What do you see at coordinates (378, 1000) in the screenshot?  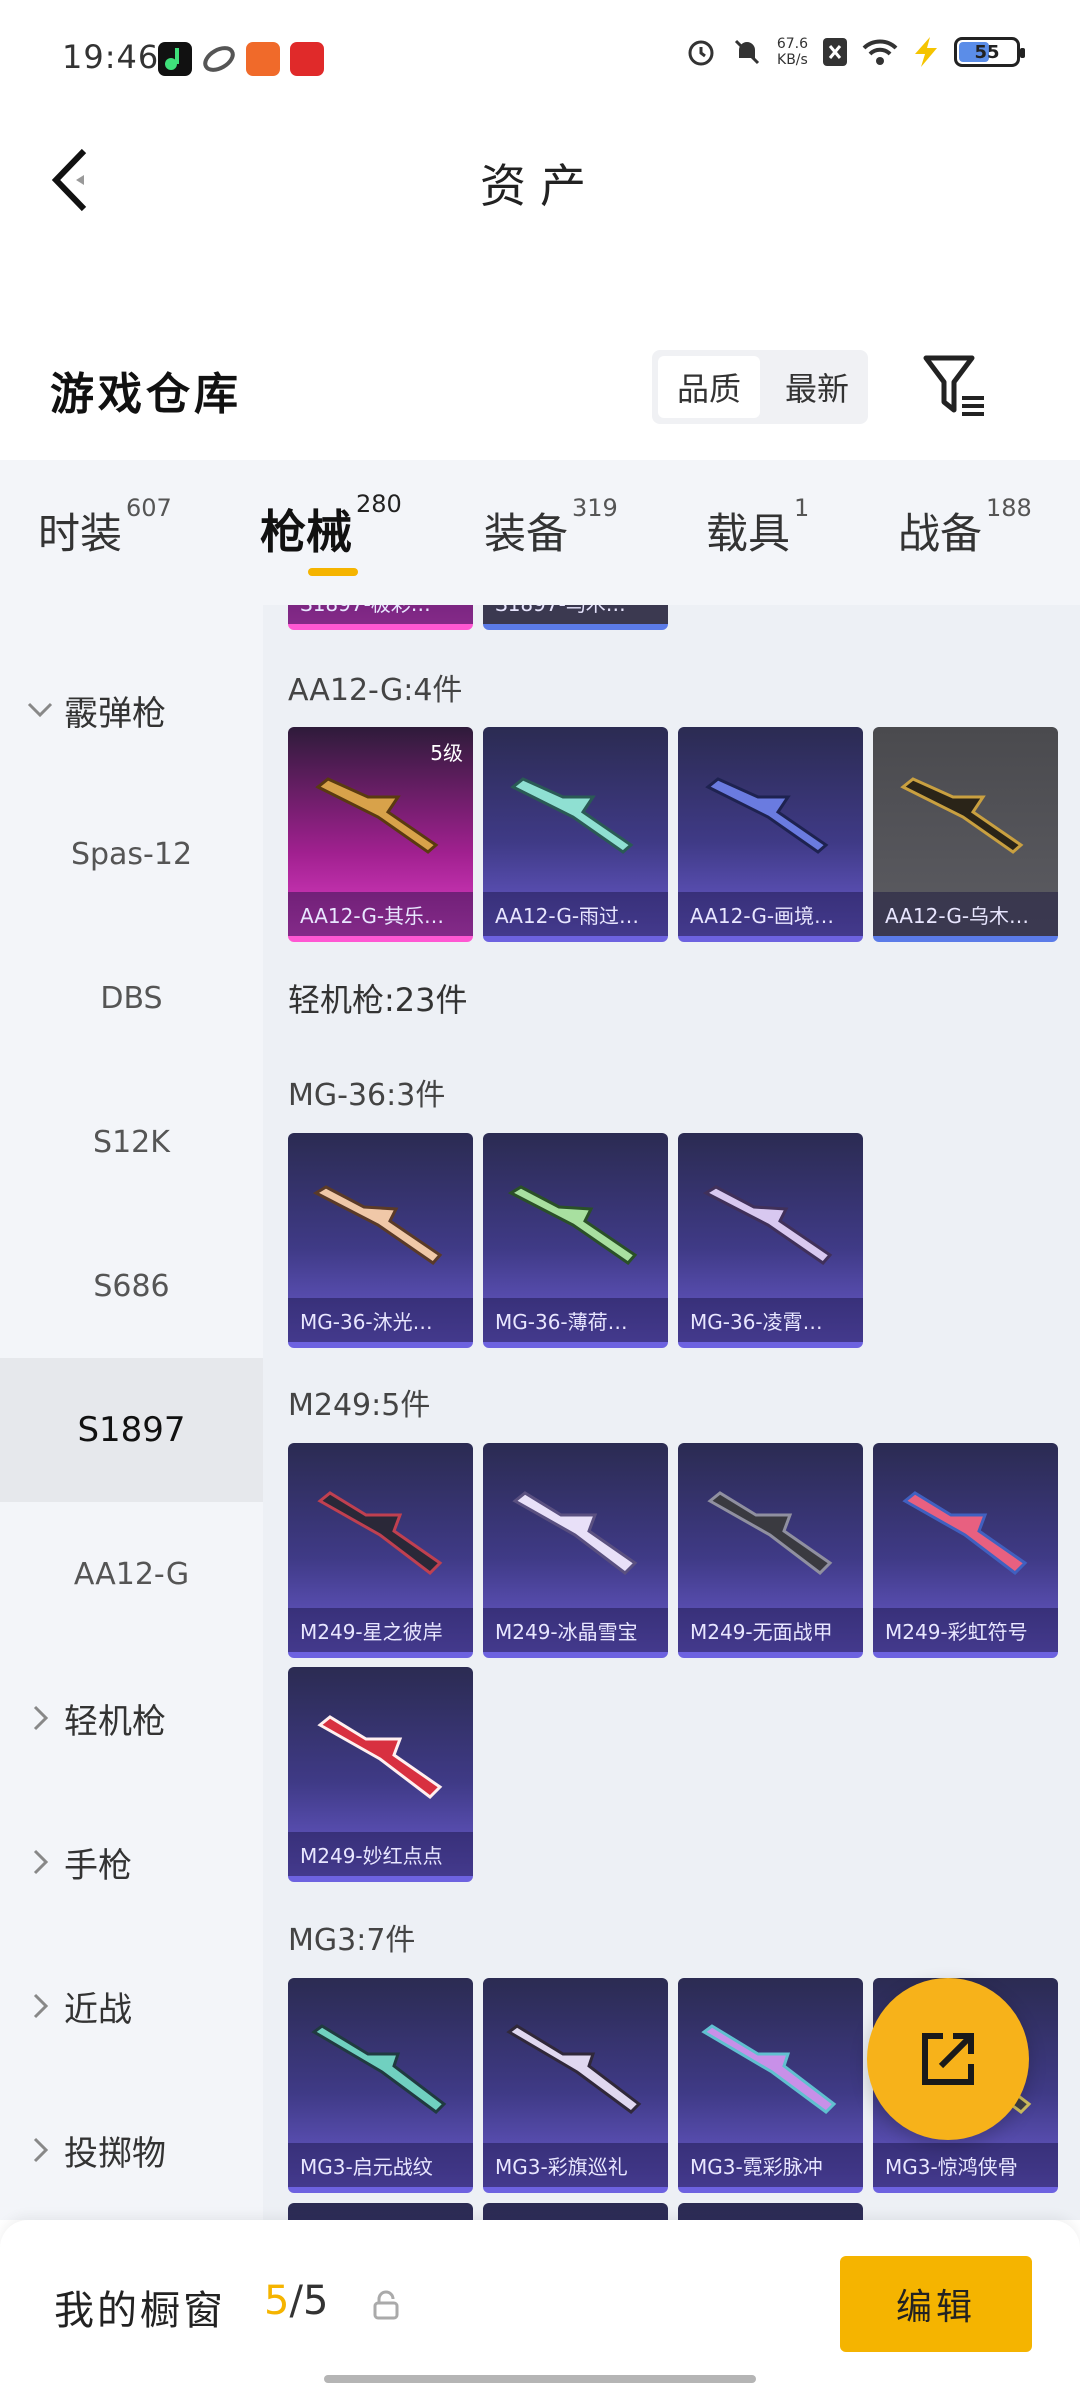 I see `group-title-lmg: 轻机枪:23件` at bounding box center [378, 1000].